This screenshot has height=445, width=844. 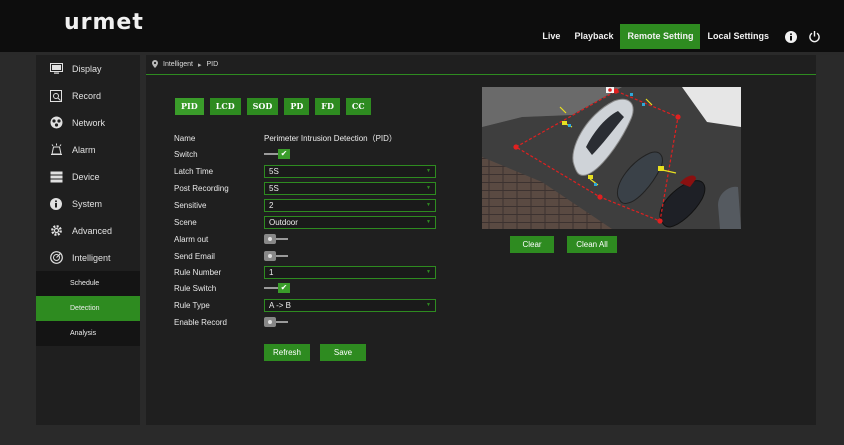 I want to click on breadcrumb-section: Intelligent, so click(x=178, y=64).